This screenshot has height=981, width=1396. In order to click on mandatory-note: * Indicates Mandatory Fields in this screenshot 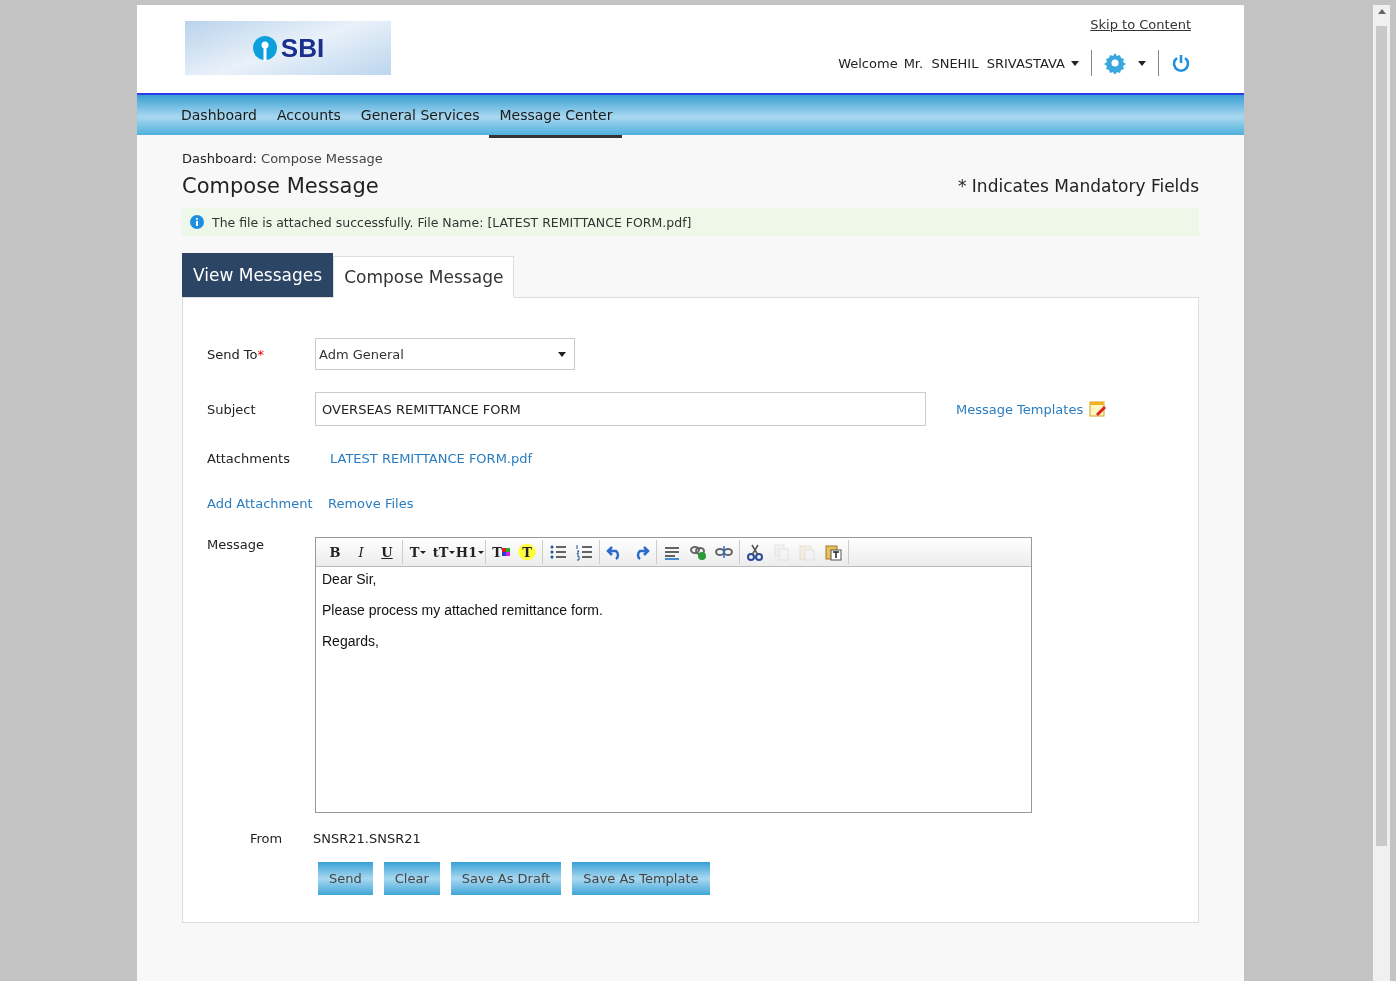, I will do `click(1078, 186)`.